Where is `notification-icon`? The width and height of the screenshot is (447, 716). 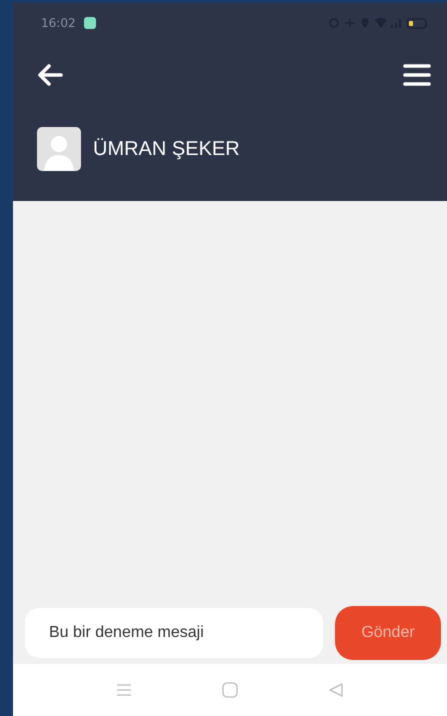 notification-icon is located at coordinates (90, 23).